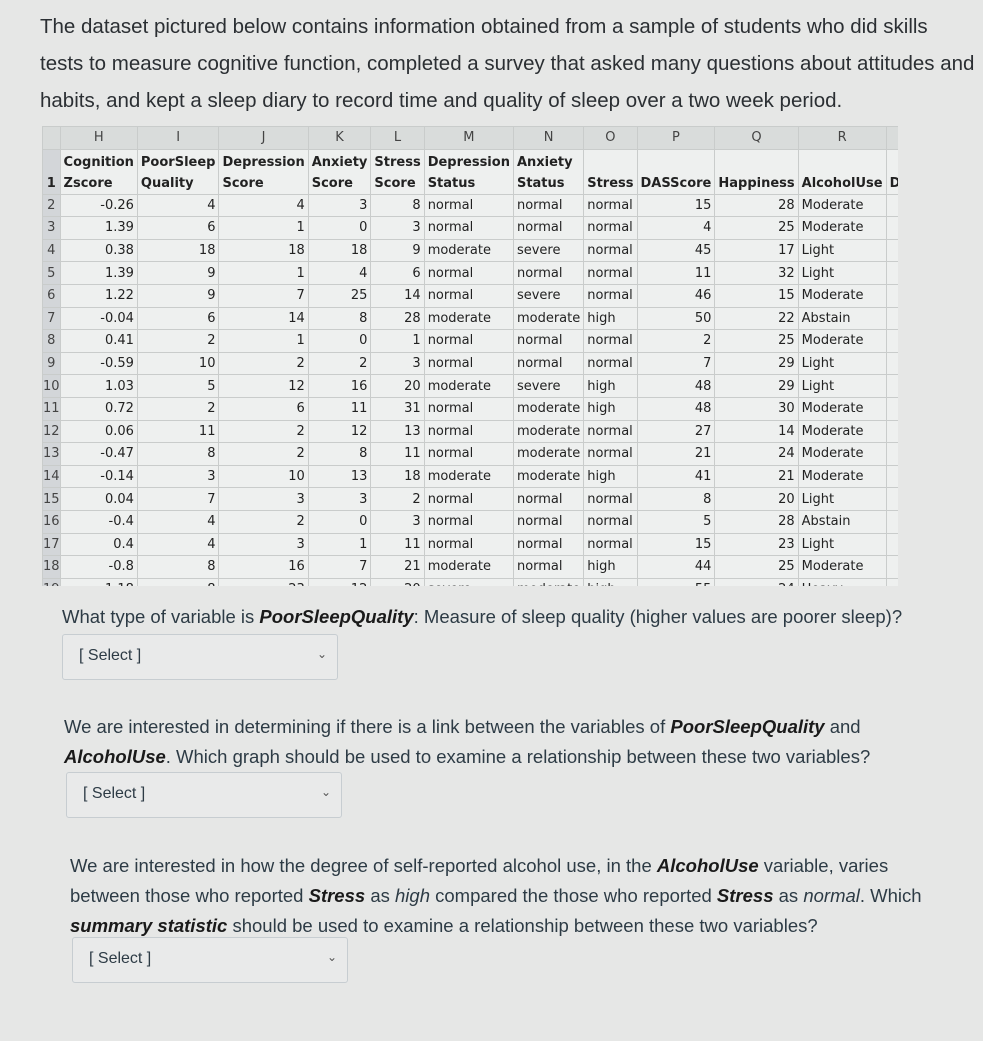 This screenshot has height=1041, width=983. I want to click on table-cell: 14, so click(397, 295).